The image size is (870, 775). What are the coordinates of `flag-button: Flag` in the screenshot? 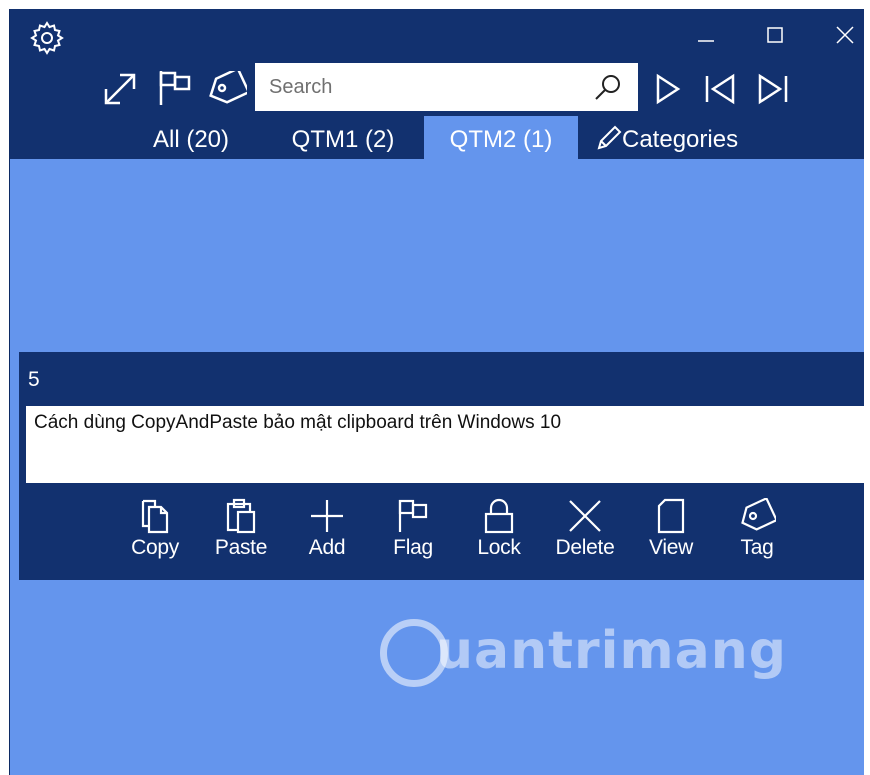 It's located at (413, 529).